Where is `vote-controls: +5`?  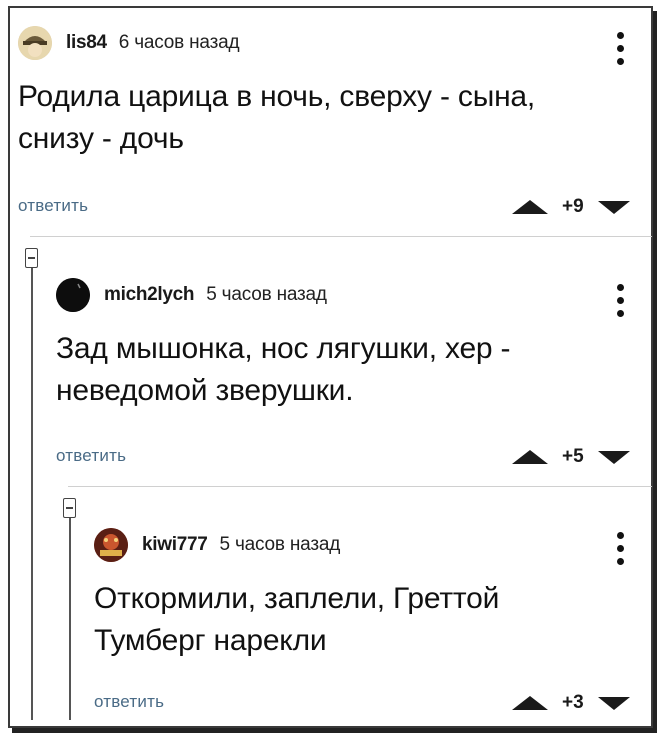
vote-controls: +5 is located at coordinates (571, 457).